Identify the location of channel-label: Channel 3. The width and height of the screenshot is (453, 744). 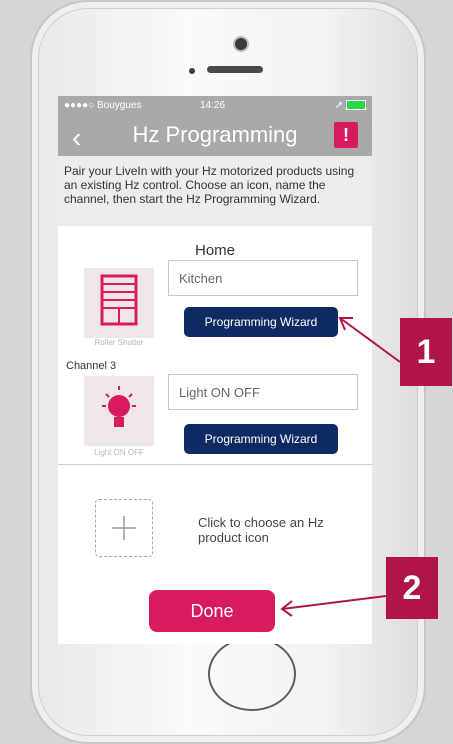
(91, 366).